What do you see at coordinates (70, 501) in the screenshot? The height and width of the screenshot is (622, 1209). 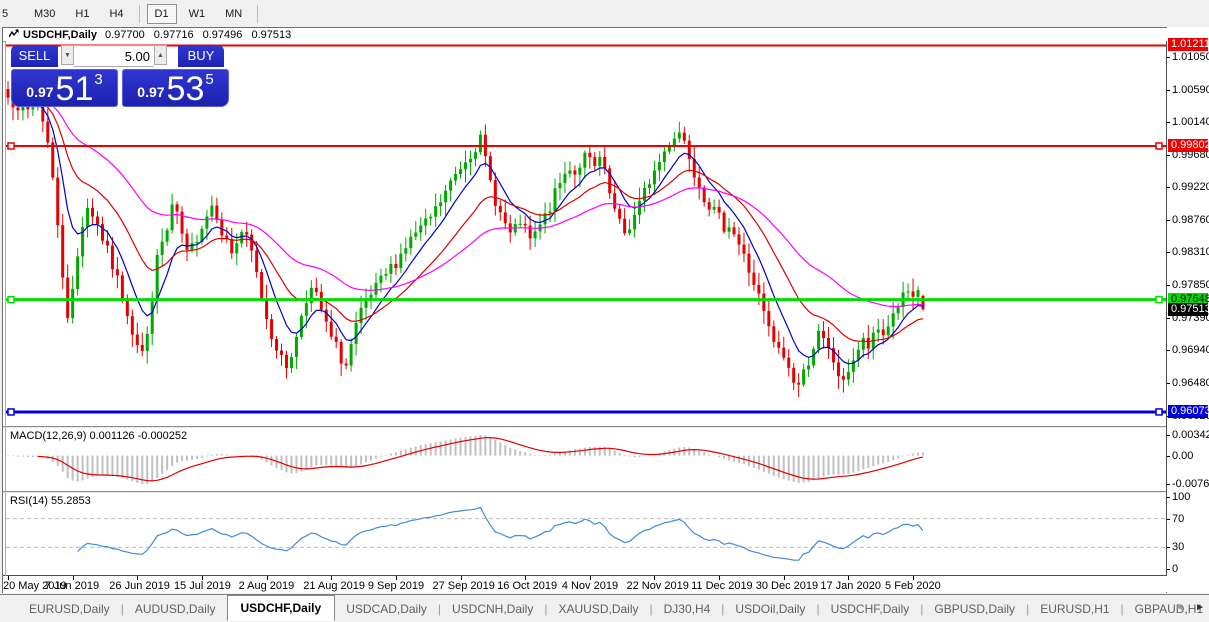 I see `rsi-value: 55.2853` at bounding box center [70, 501].